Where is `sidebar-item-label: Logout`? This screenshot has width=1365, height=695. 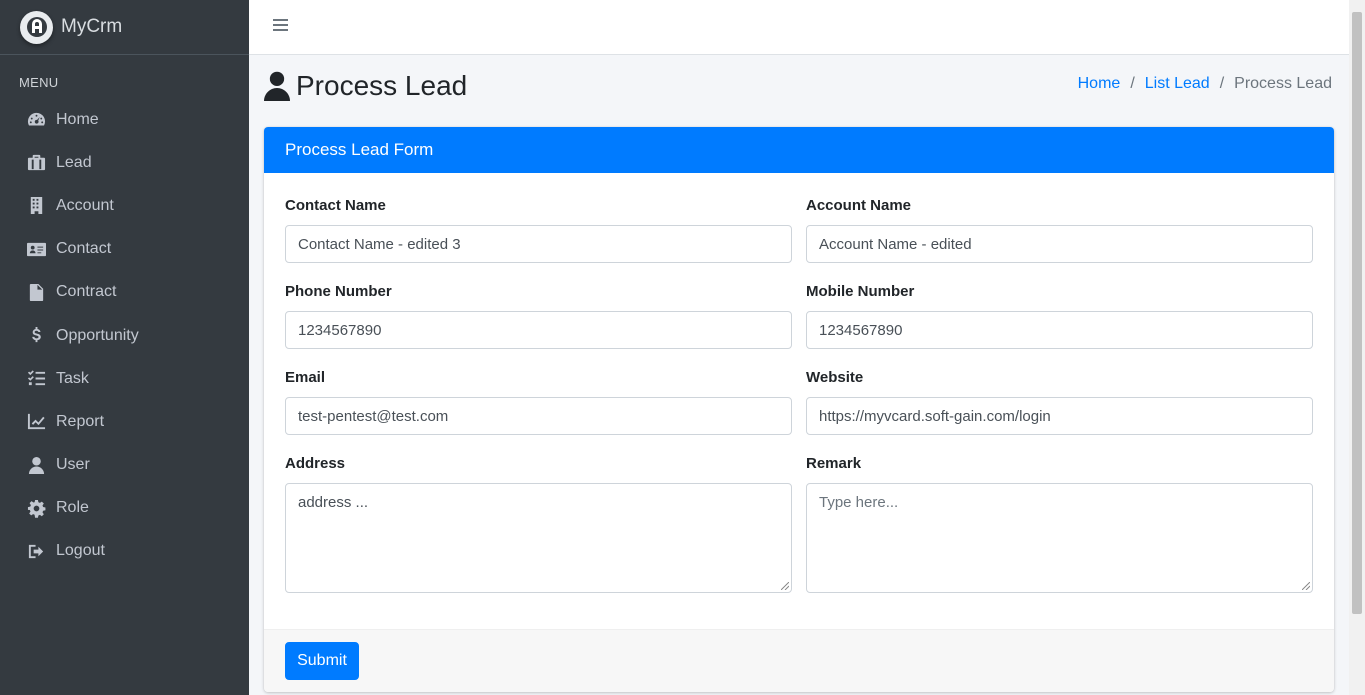
sidebar-item-label: Logout is located at coordinates (80, 551).